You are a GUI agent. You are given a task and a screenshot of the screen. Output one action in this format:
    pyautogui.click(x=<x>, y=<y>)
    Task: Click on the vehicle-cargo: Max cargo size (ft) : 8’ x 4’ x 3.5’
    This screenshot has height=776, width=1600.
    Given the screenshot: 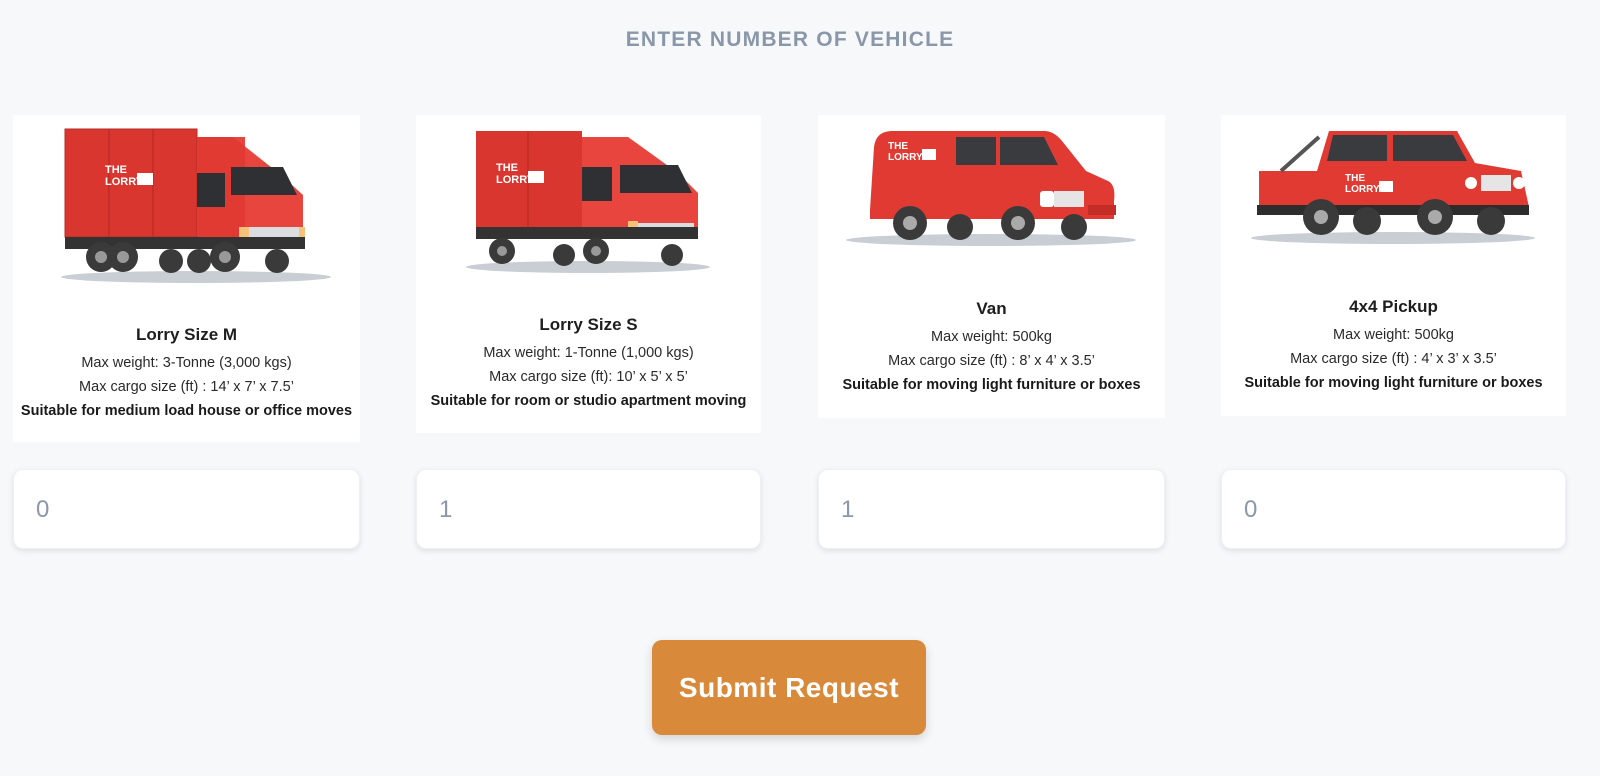 What is the action you would take?
    pyautogui.click(x=991, y=361)
    